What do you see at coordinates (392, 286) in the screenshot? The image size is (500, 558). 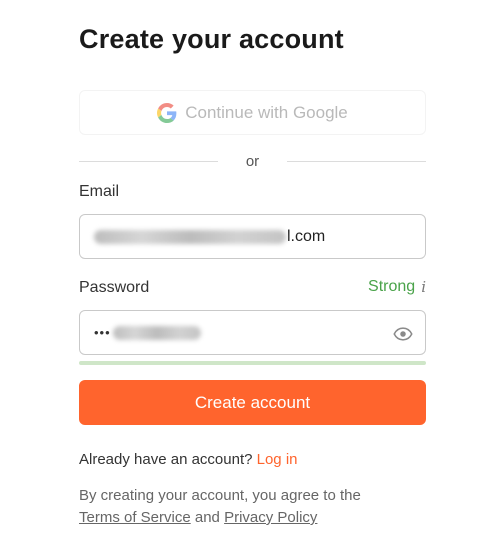 I see `strength-text: Strong` at bounding box center [392, 286].